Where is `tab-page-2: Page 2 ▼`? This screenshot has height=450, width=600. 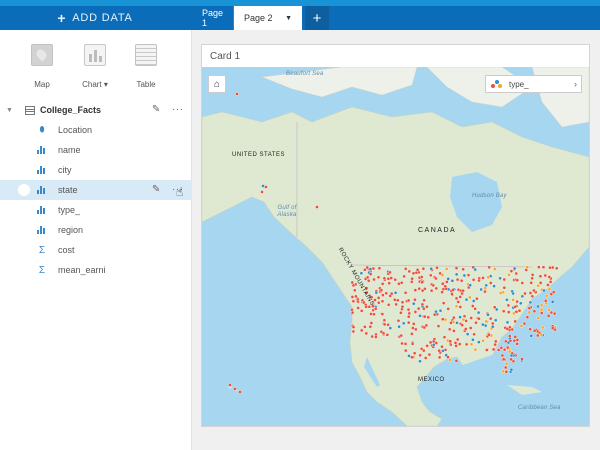
tab-page-2: Page 2 ▼ is located at coordinates (268, 18).